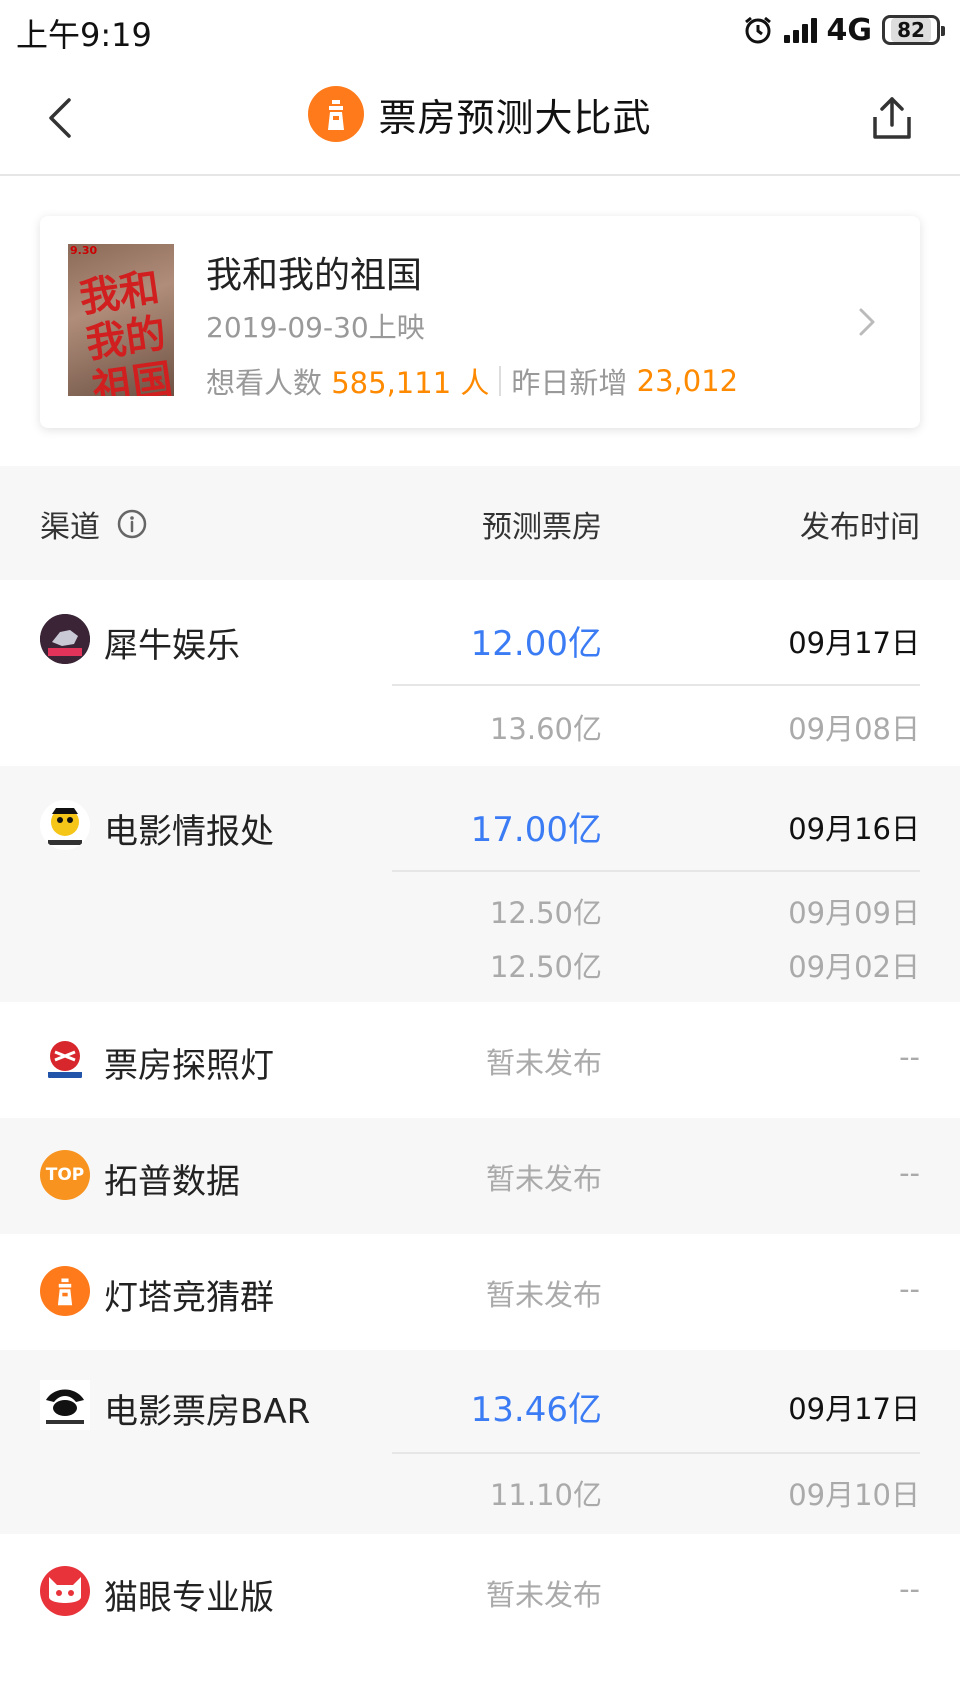  Describe the element at coordinates (480, 1594) in the screenshot. I see `table-row: 猫眼专业版 暂未发布 --` at that location.